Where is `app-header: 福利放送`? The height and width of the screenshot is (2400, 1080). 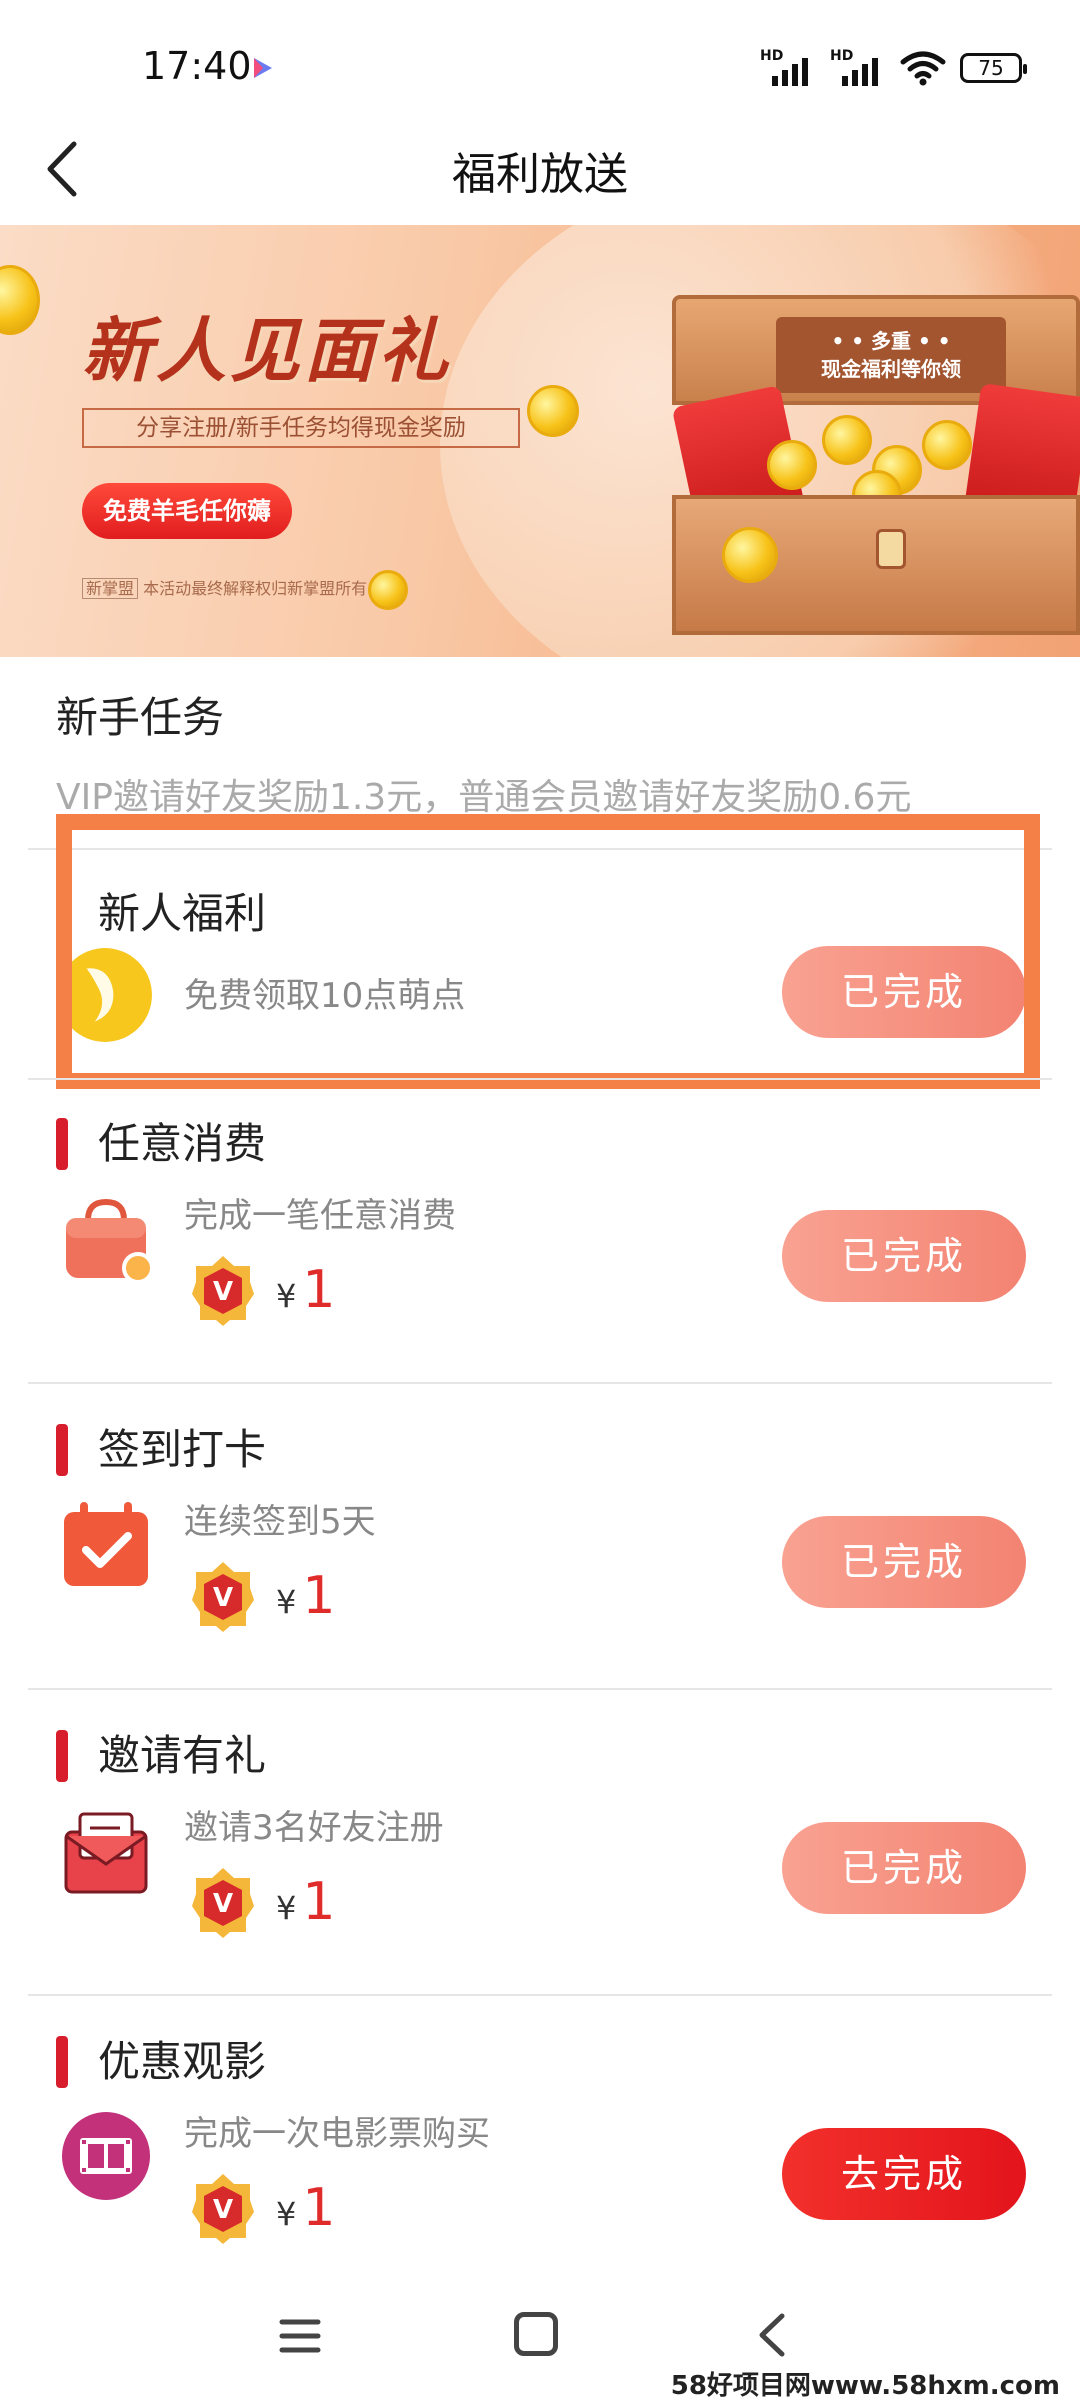
app-header: 福利放送 is located at coordinates (540, 170).